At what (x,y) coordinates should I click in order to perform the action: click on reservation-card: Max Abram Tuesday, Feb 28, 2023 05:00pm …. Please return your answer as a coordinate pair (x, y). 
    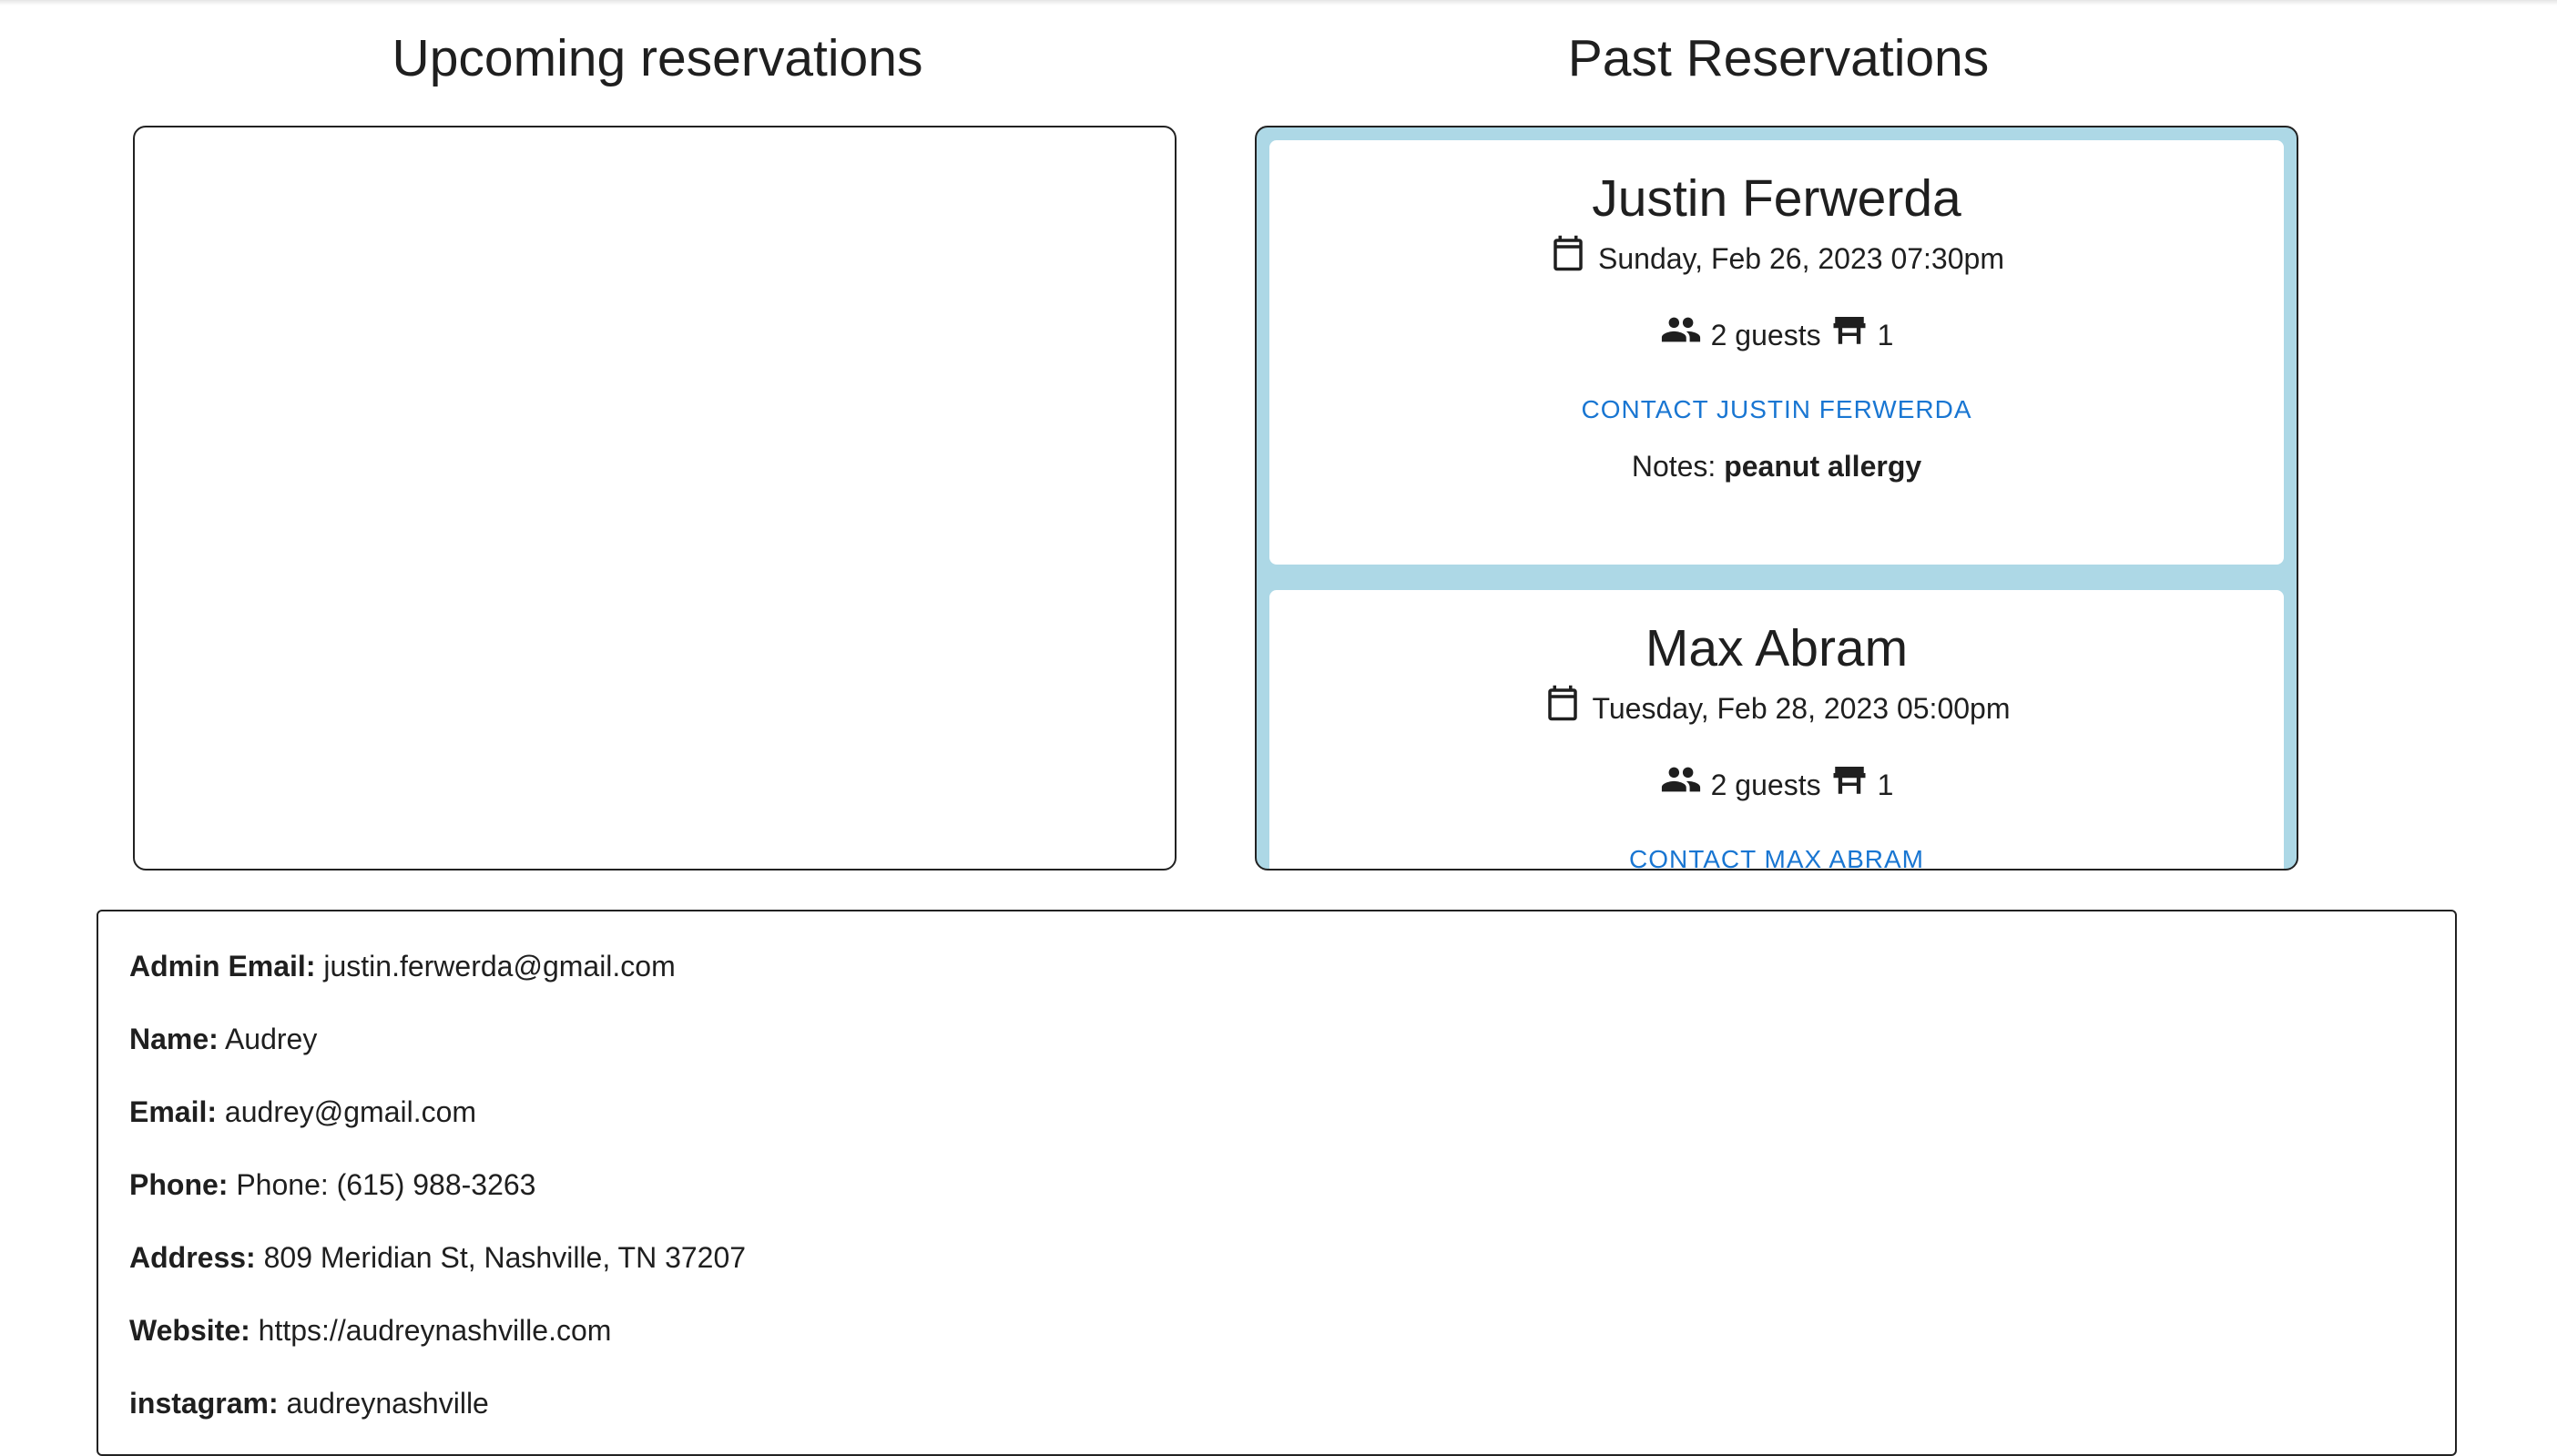
    Looking at the image, I should click on (1776, 729).